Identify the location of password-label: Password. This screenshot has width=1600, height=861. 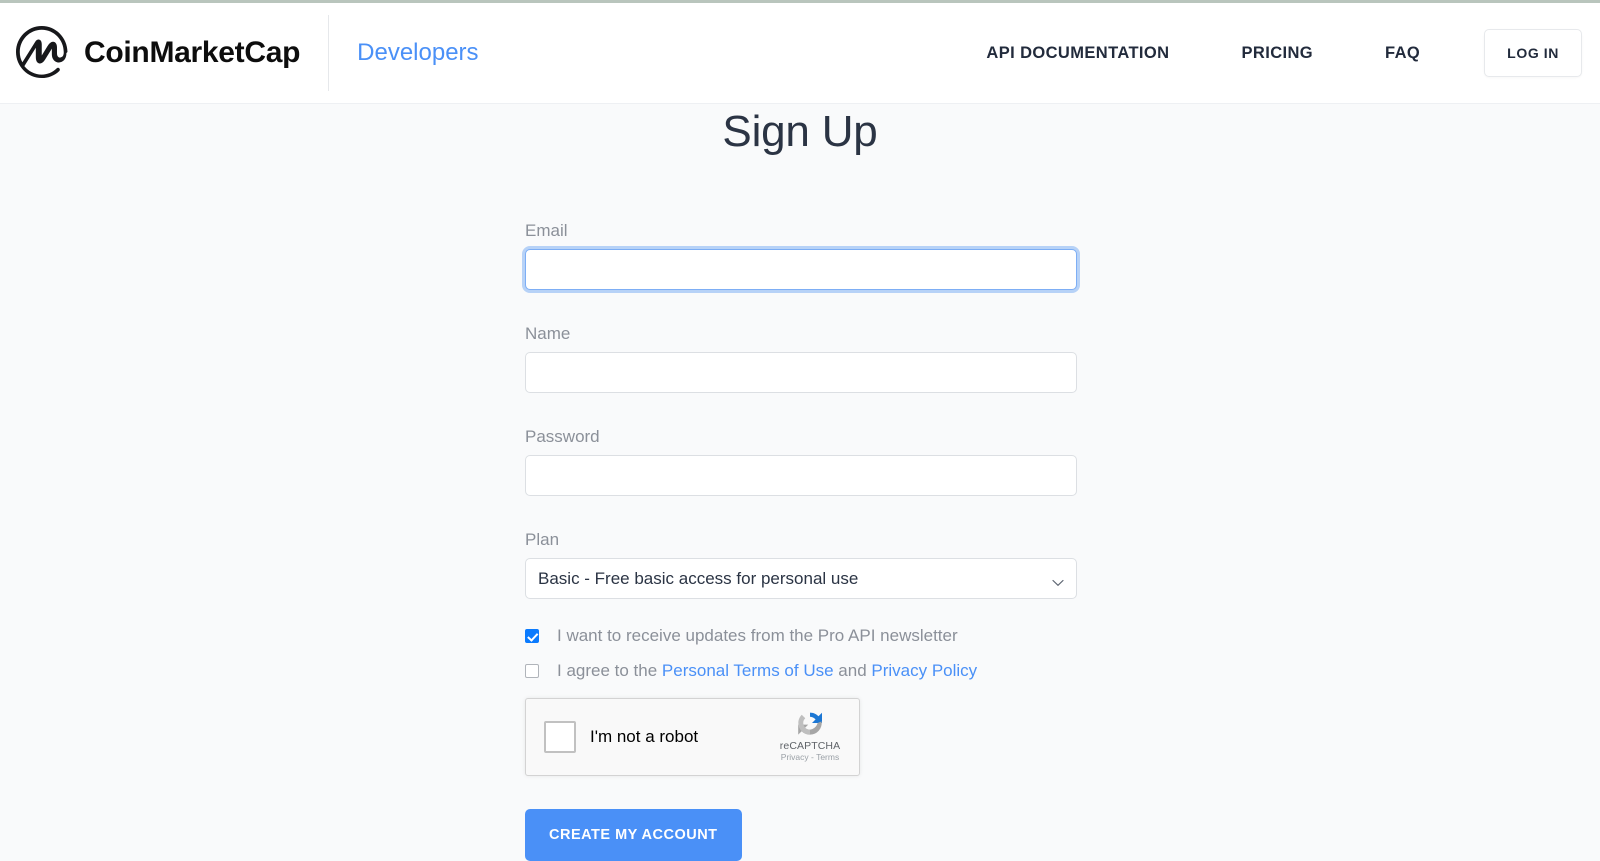
(562, 436).